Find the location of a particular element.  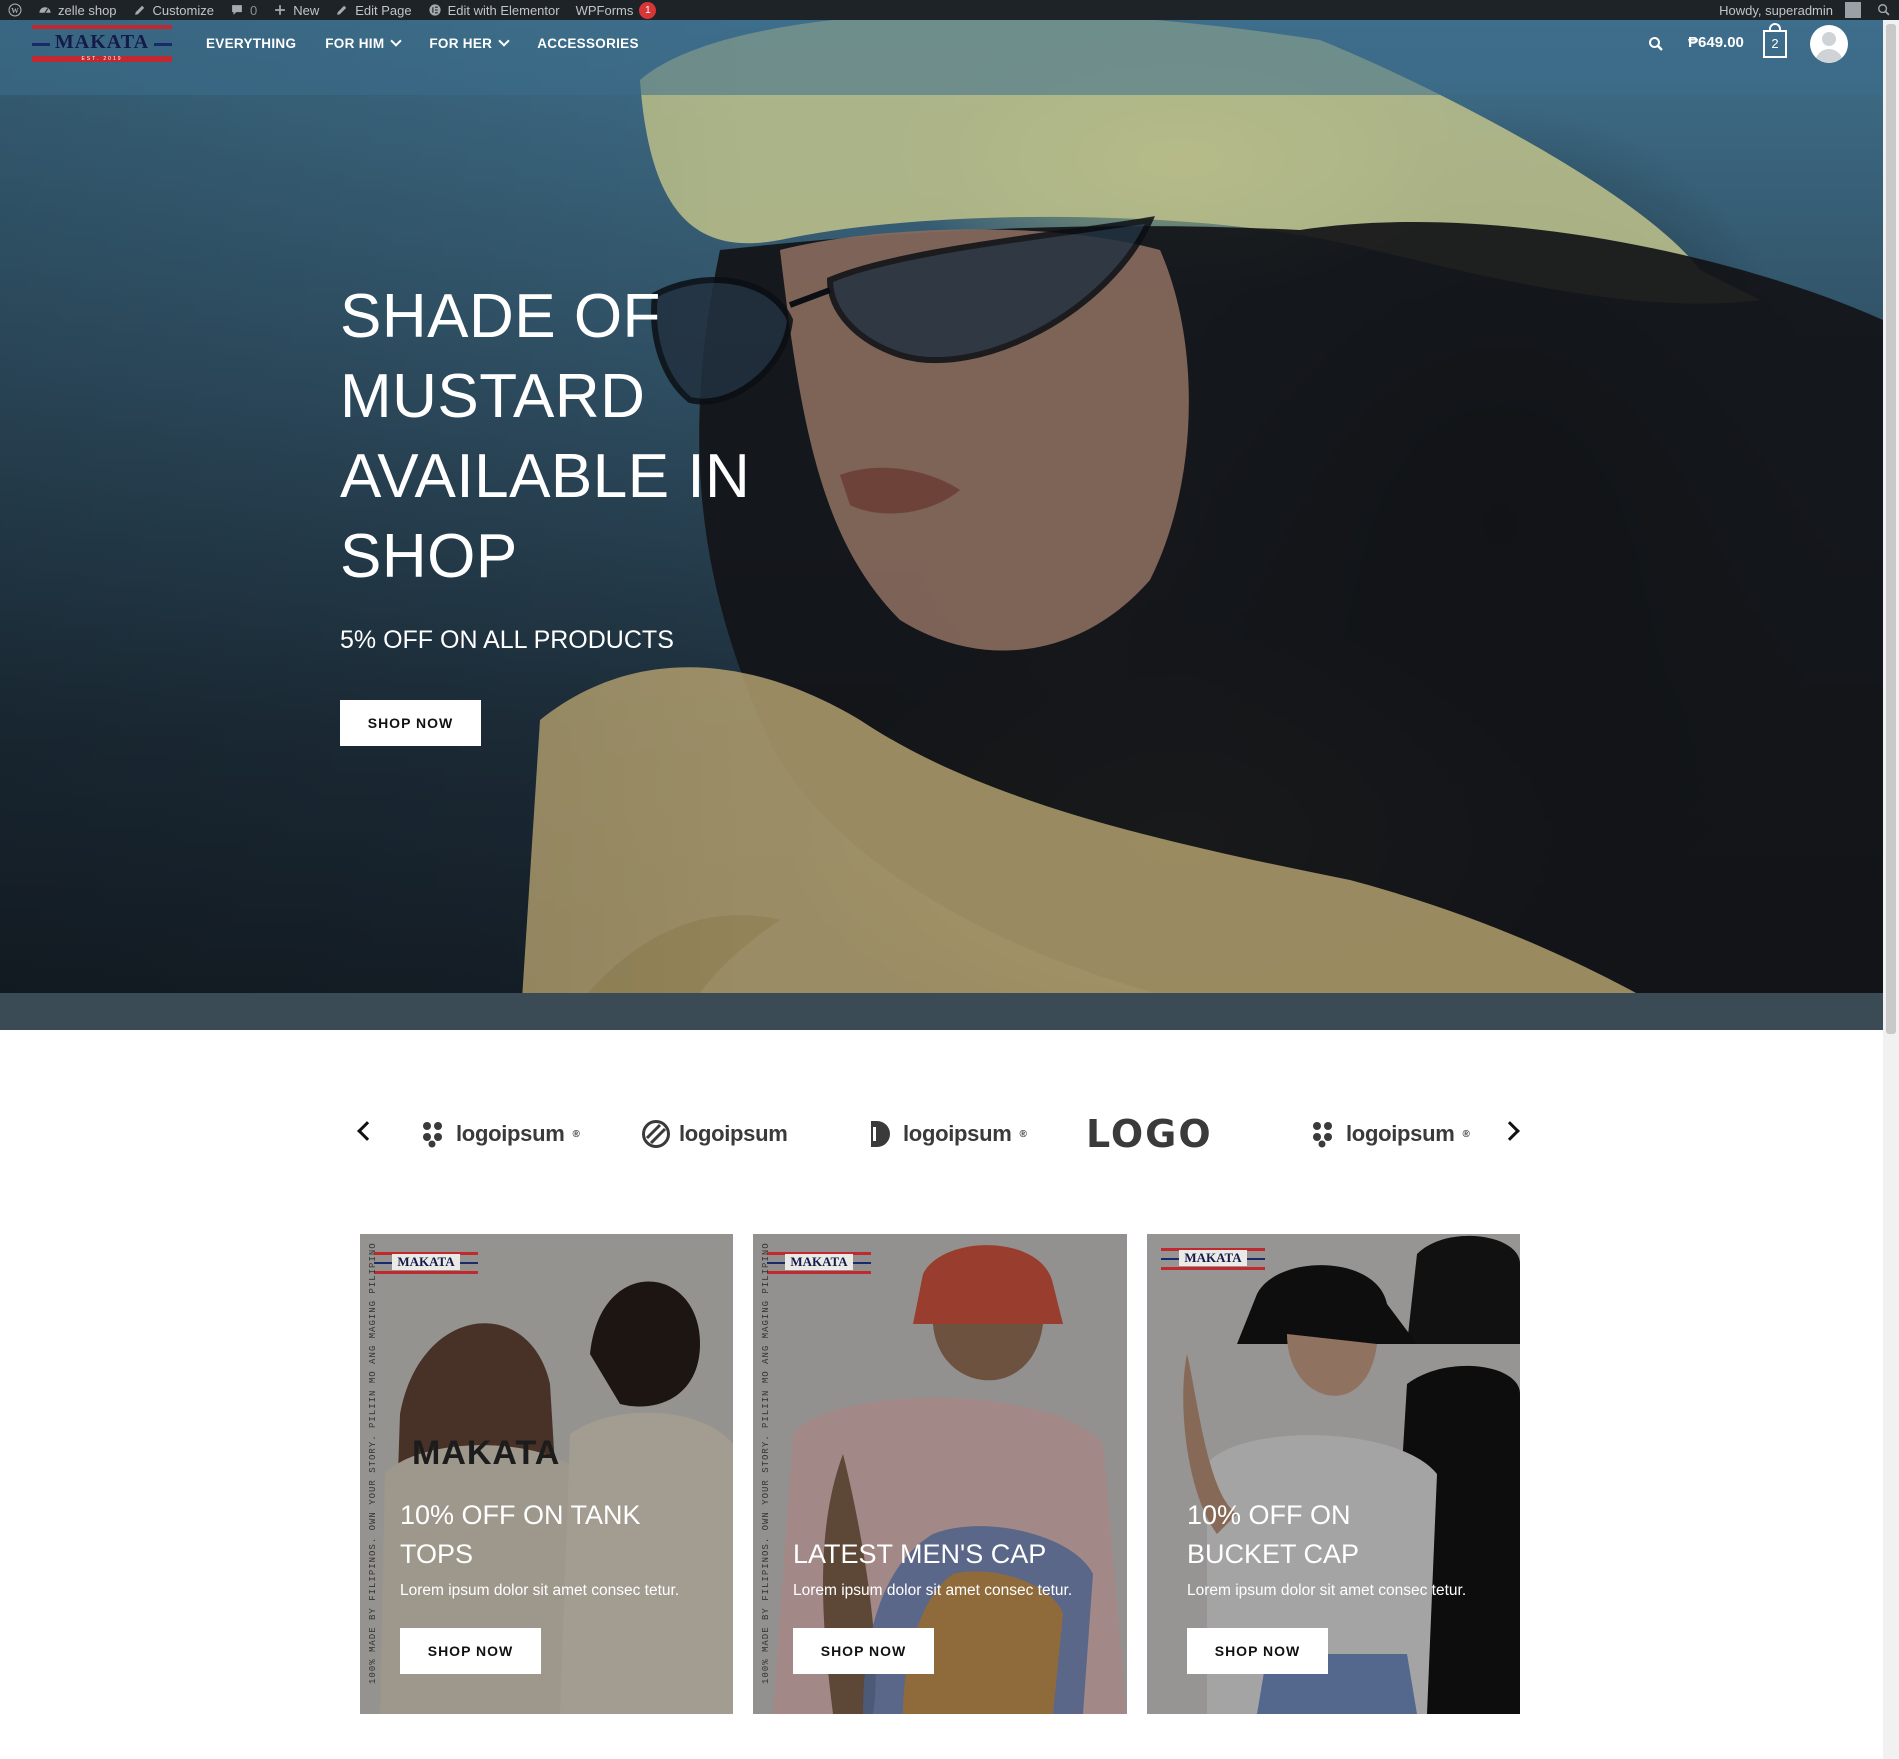

site-name-link: zelle shop is located at coordinates (77, 10).